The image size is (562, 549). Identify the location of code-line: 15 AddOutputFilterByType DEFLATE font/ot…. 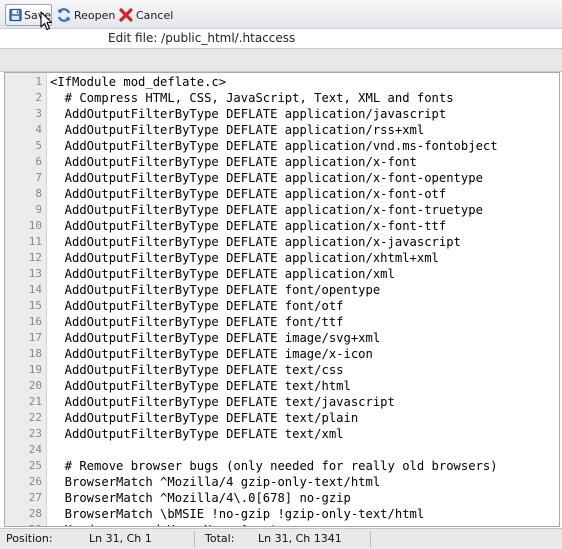
(282, 306).